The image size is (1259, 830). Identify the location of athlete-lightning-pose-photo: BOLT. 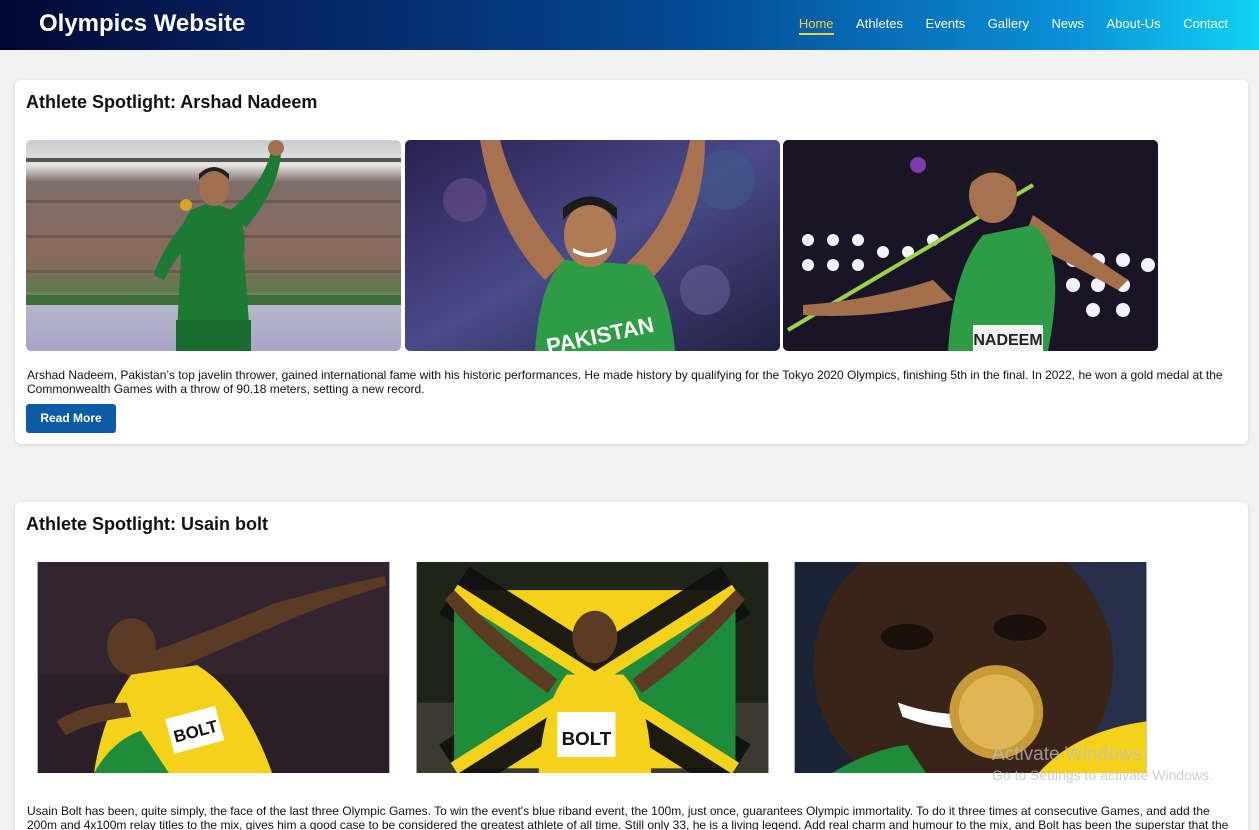
(213, 667).